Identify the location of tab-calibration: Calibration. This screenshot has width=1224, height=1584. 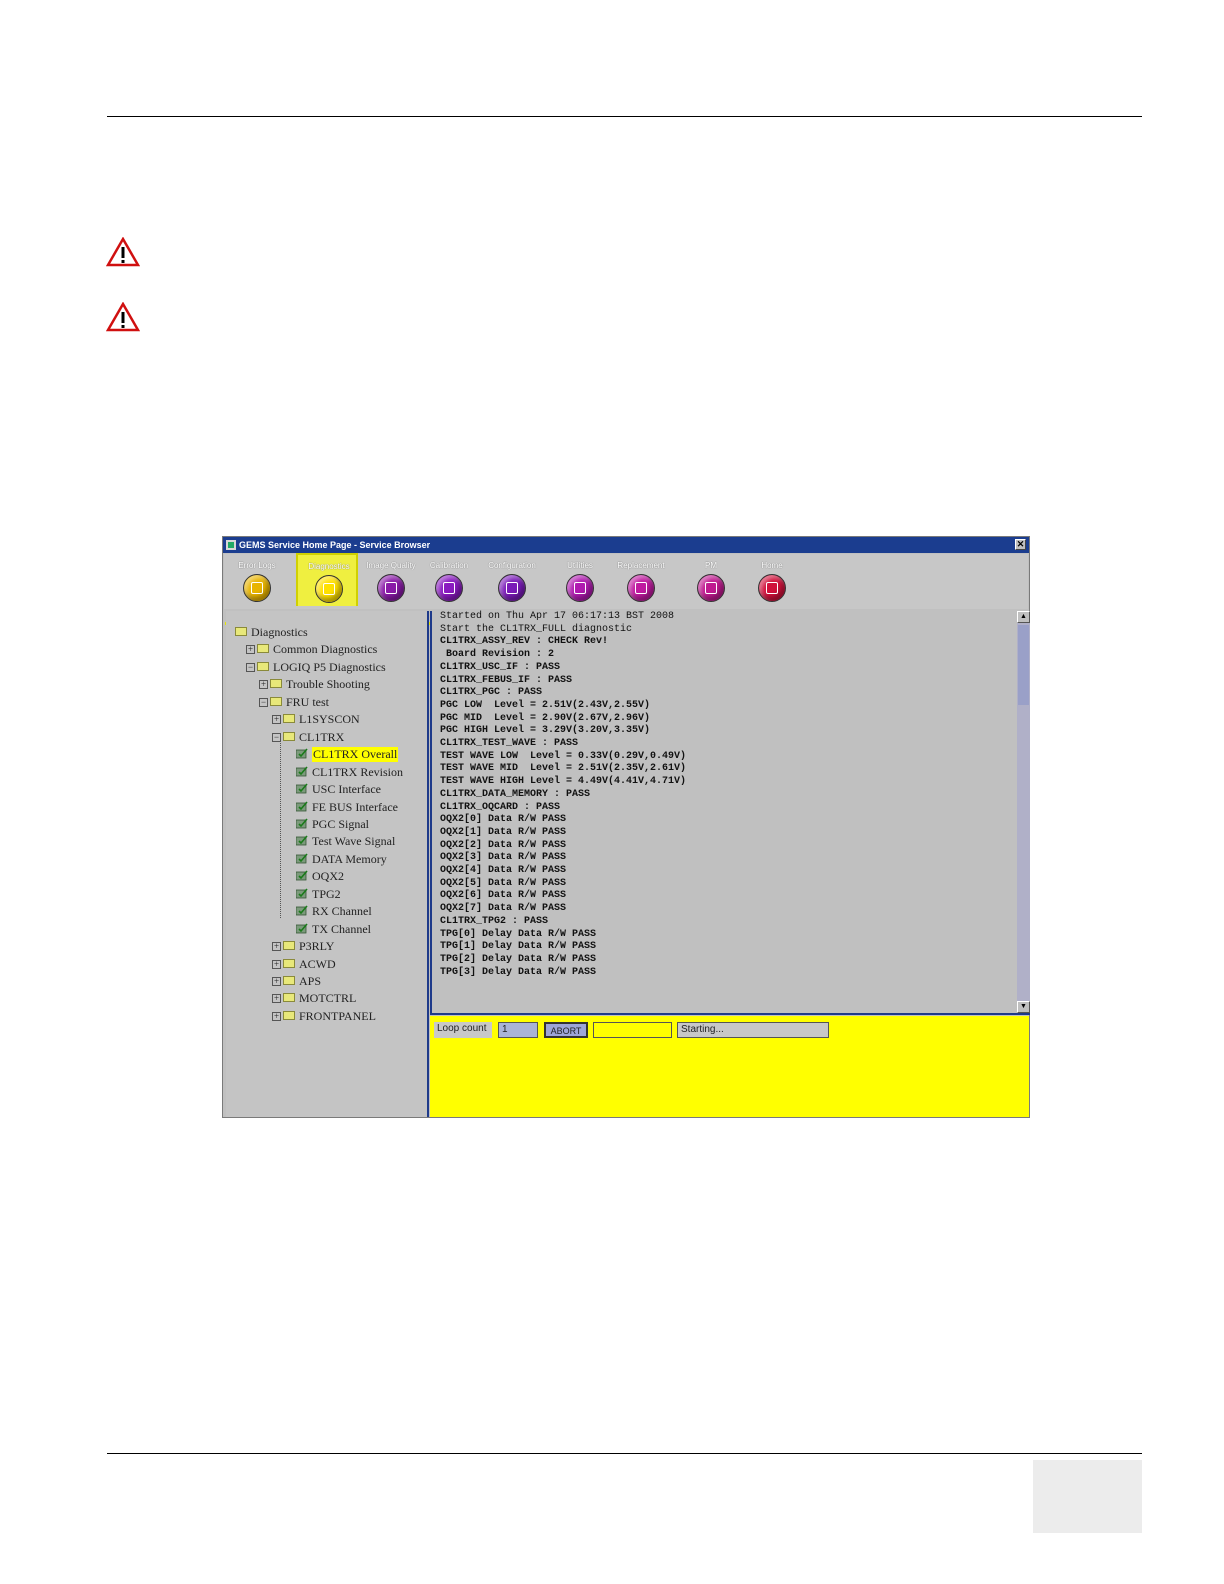
(449, 579).